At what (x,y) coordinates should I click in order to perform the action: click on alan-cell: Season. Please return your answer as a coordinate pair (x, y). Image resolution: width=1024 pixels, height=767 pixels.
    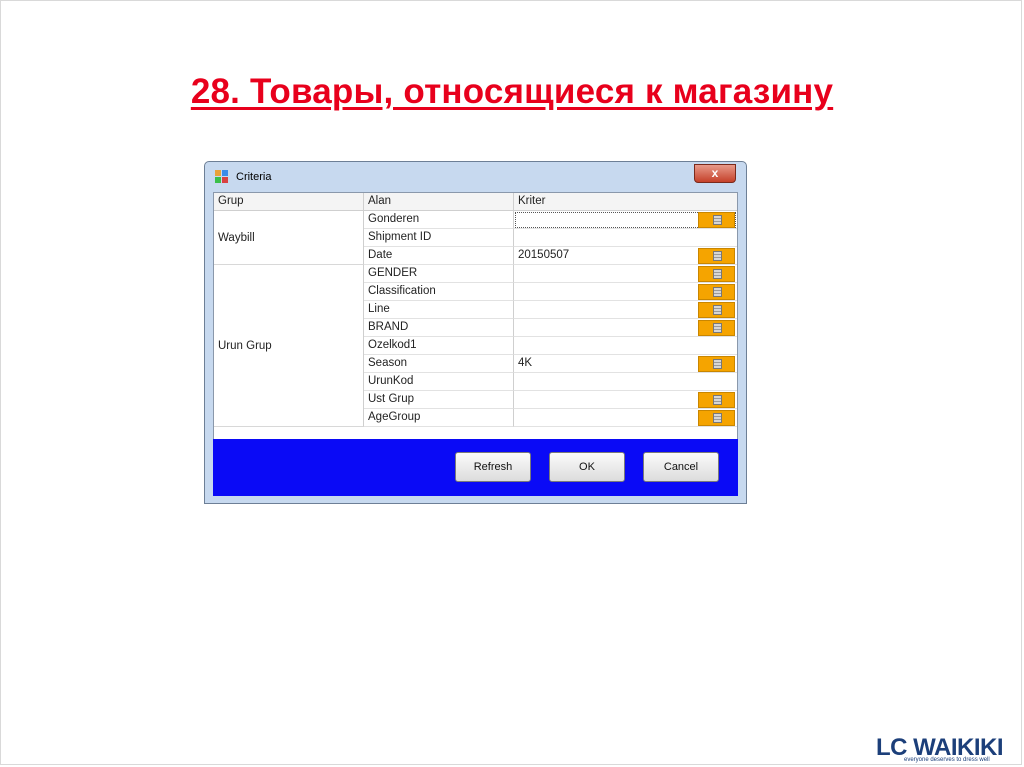
    Looking at the image, I should click on (439, 364).